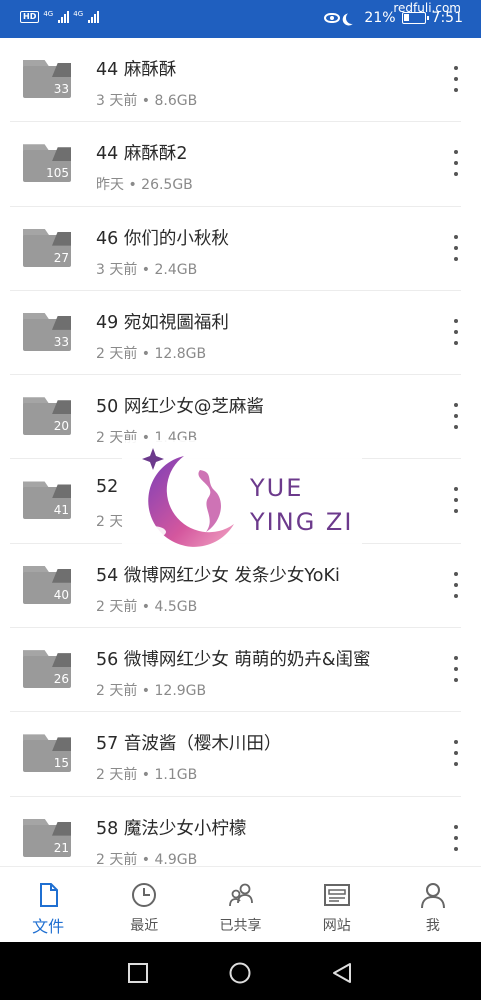 The image size is (481, 1000). I want to click on folder-item-count: 26, so click(61, 679).